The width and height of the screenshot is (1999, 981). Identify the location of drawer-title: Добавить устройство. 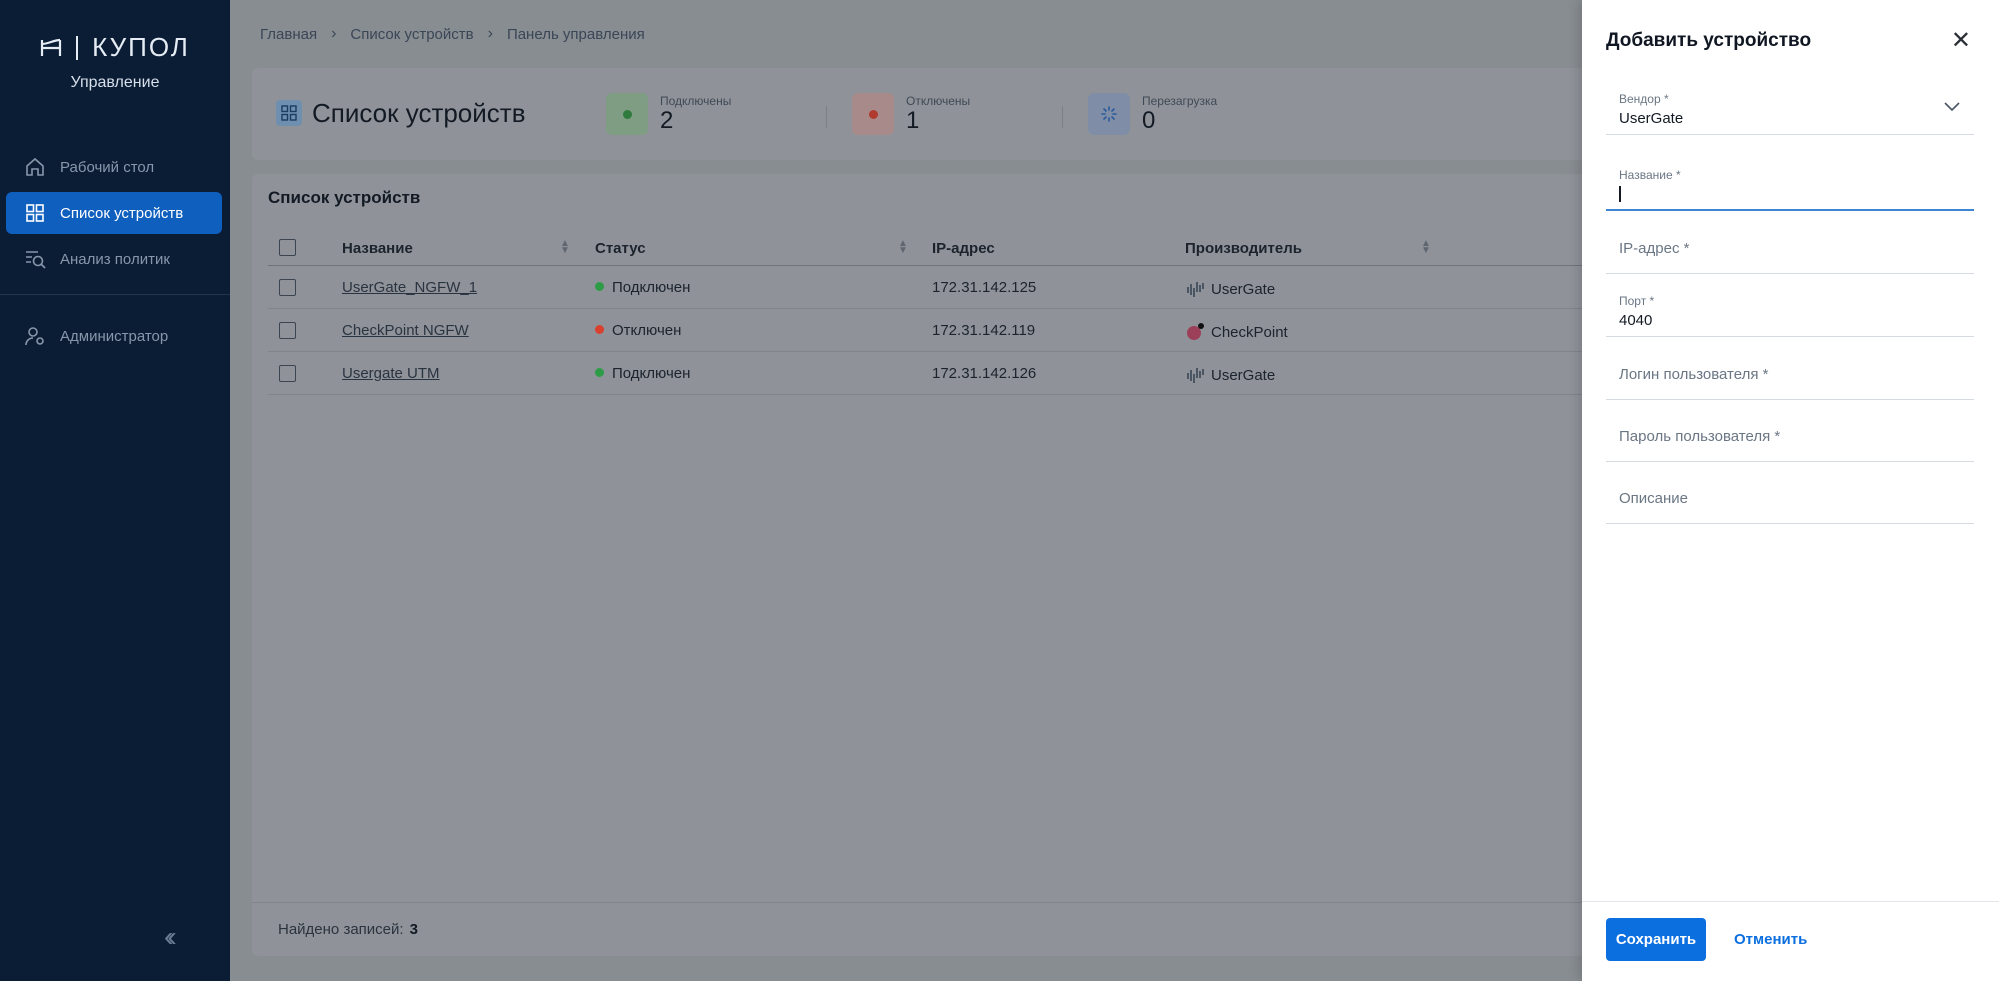
(1709, 40).